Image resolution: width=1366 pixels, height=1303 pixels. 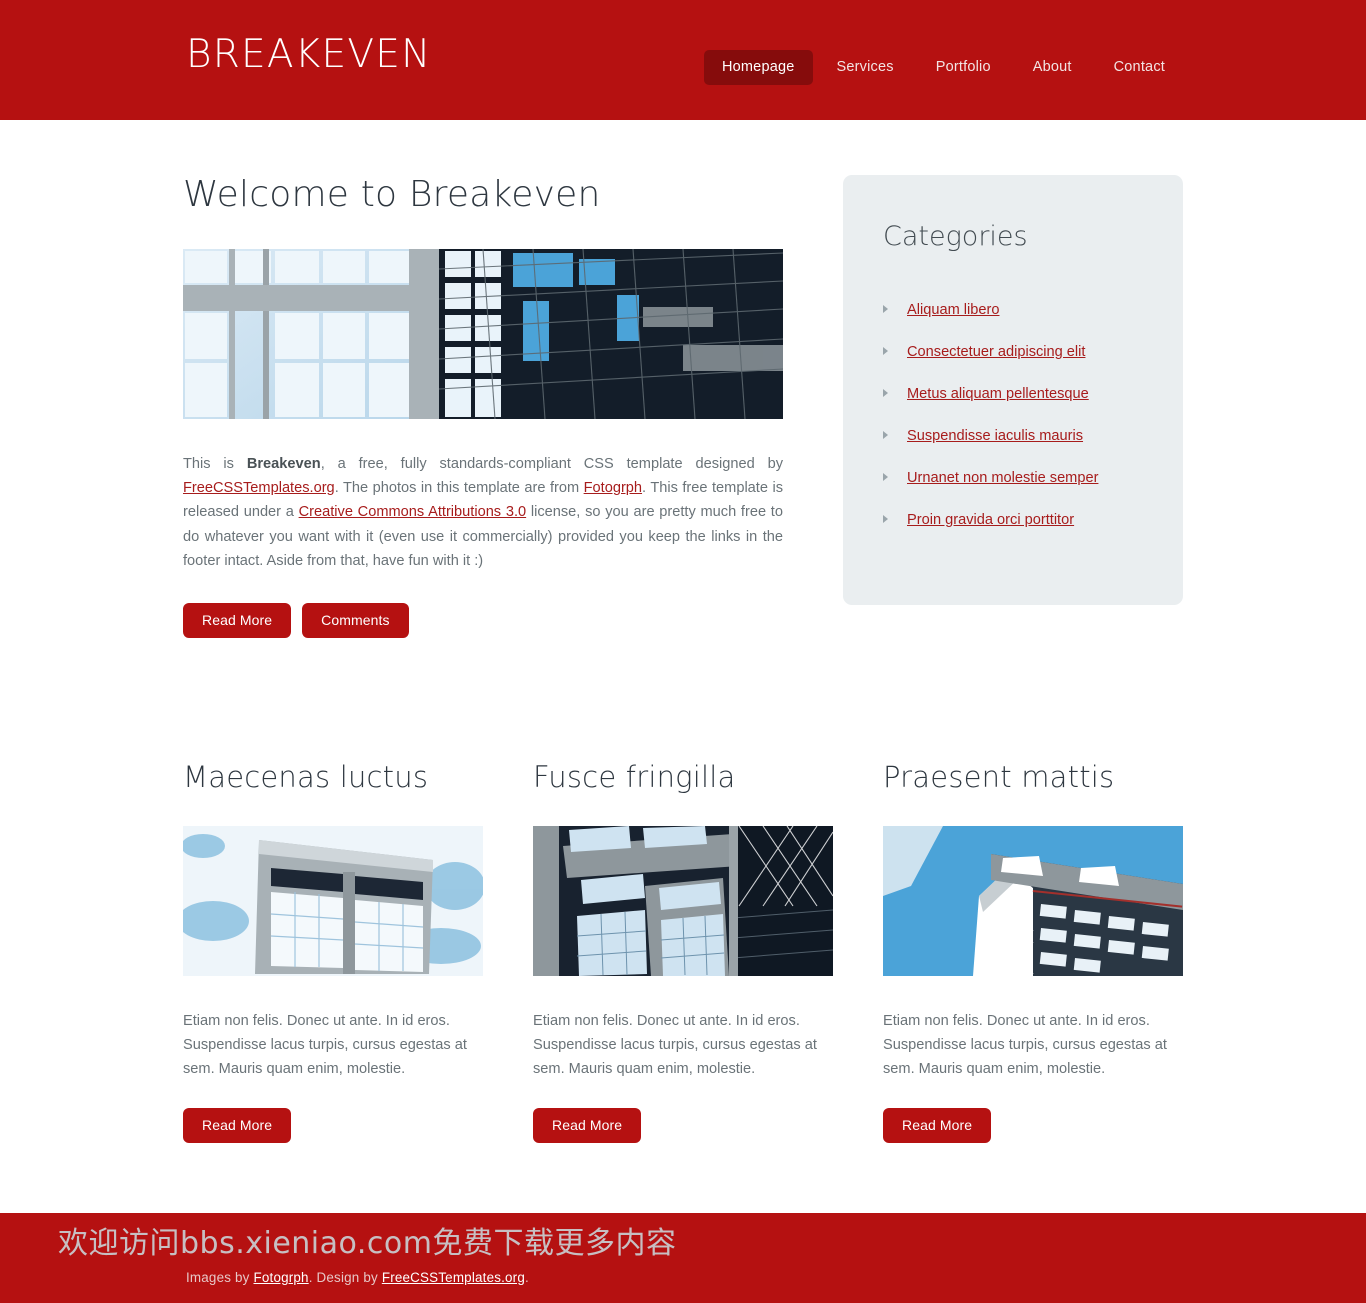 I want to click on column-image-0-graphic, so click(x=333, y=900).